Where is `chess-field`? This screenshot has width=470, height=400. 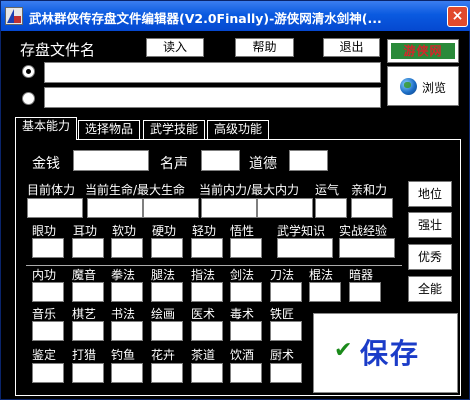 chess-field is located at coordinates (88, 331).